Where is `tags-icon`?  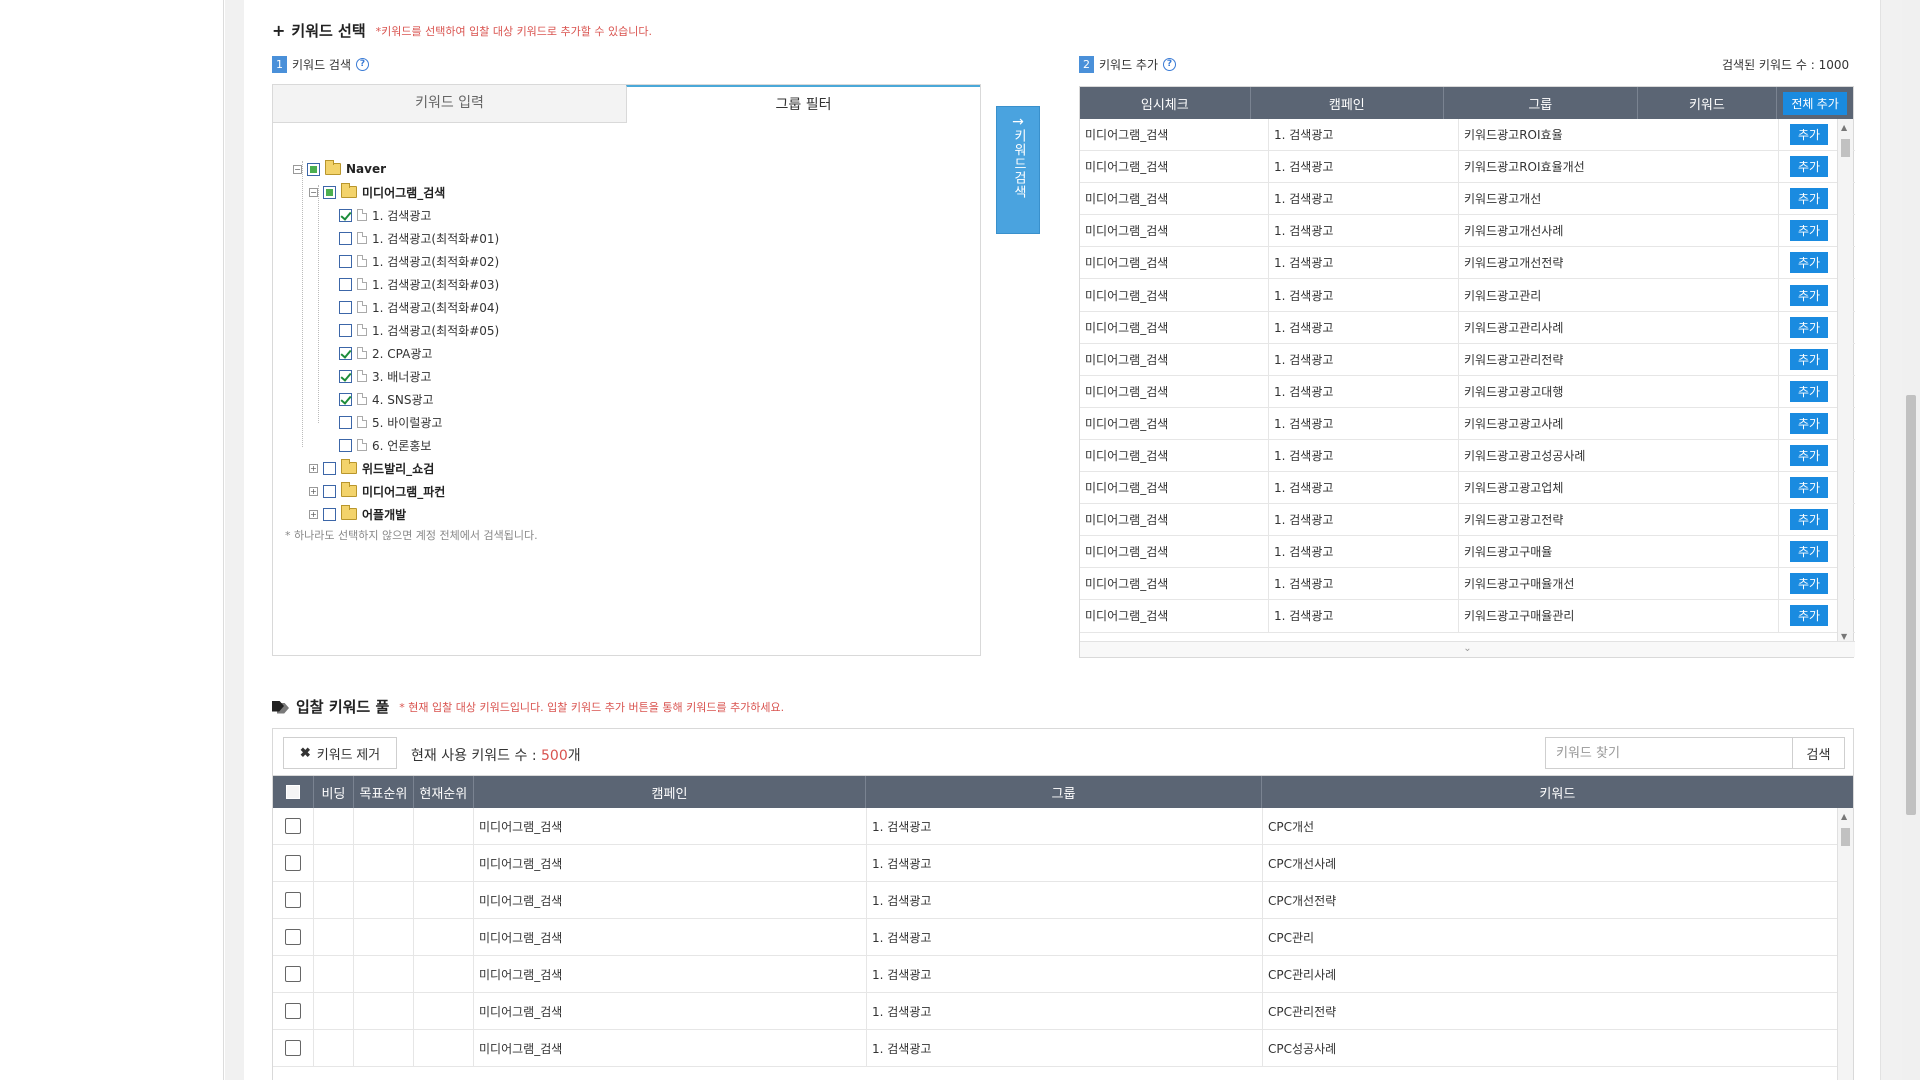
tags-icon is located at coordinates (281, 707).